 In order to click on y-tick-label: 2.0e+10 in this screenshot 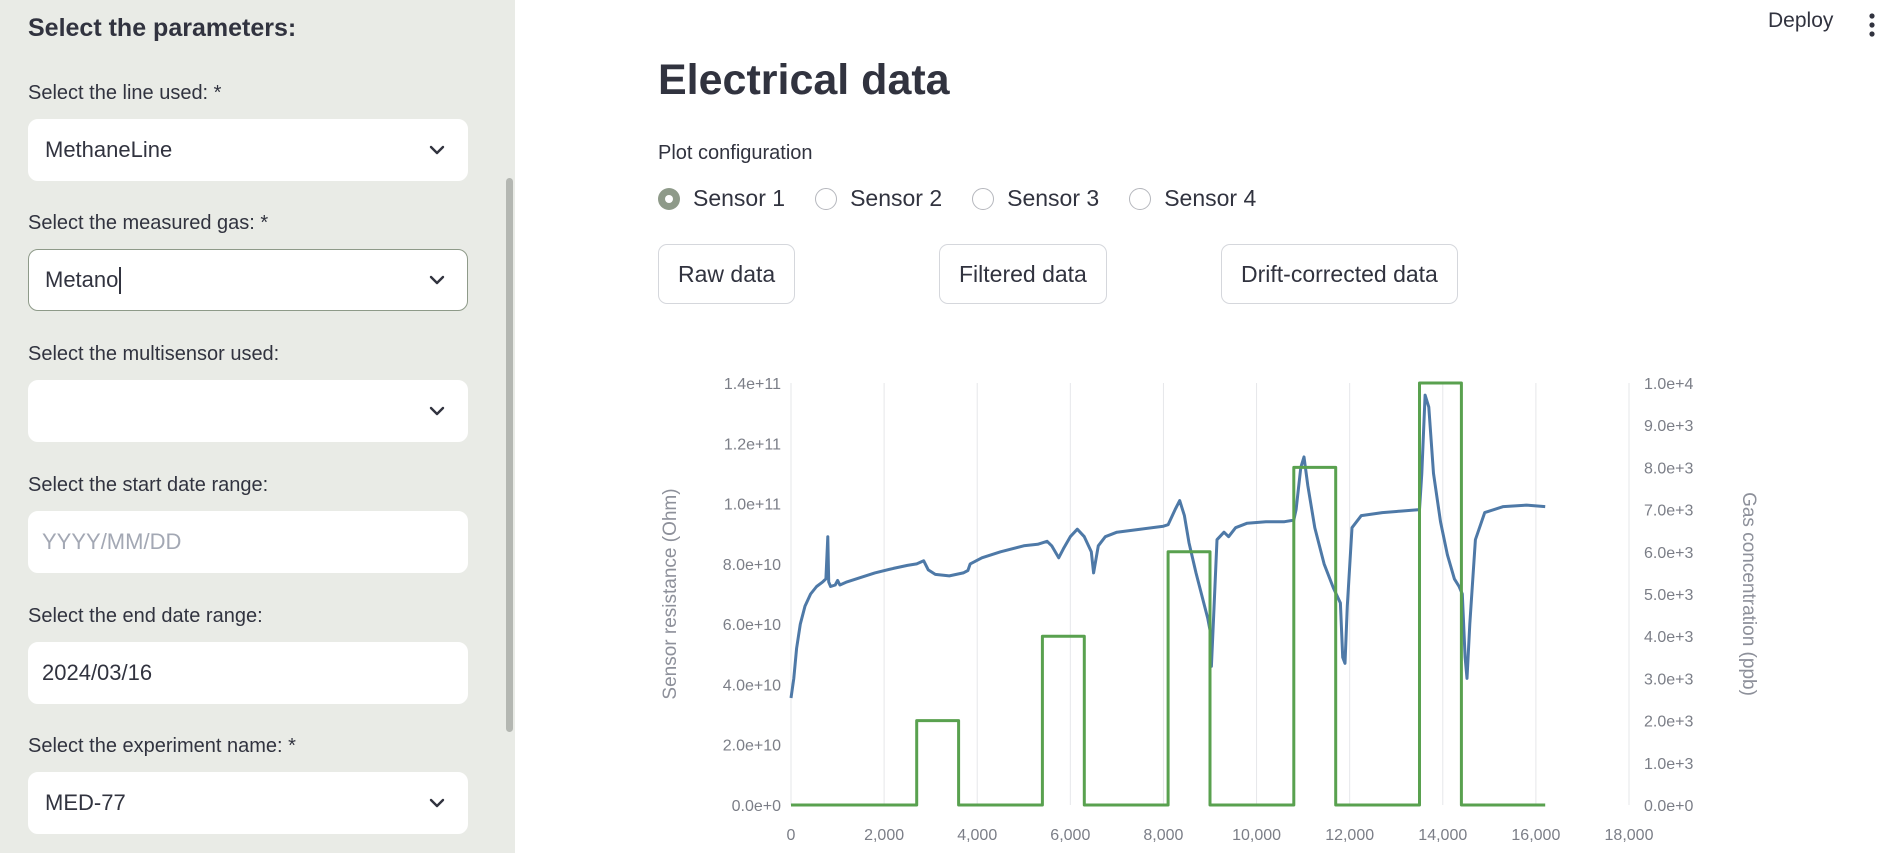, I will do `click(752, 746)`.